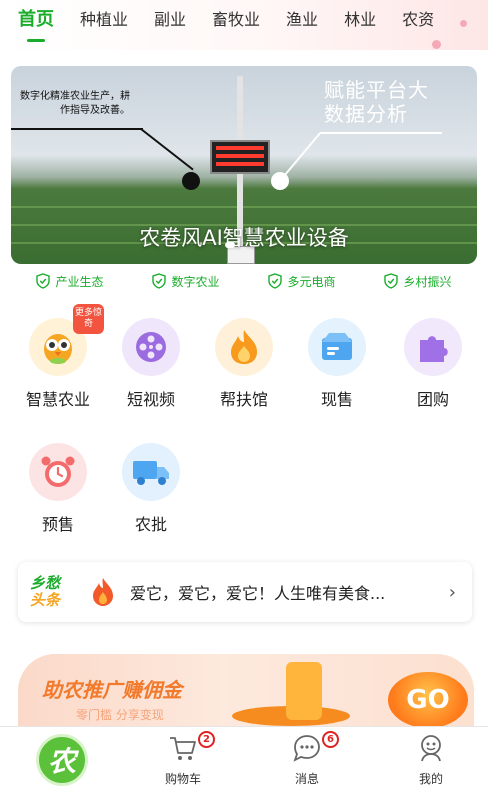 This screenshot has height=789, width=488. I want to click on flame-icon, so click(244, 347).